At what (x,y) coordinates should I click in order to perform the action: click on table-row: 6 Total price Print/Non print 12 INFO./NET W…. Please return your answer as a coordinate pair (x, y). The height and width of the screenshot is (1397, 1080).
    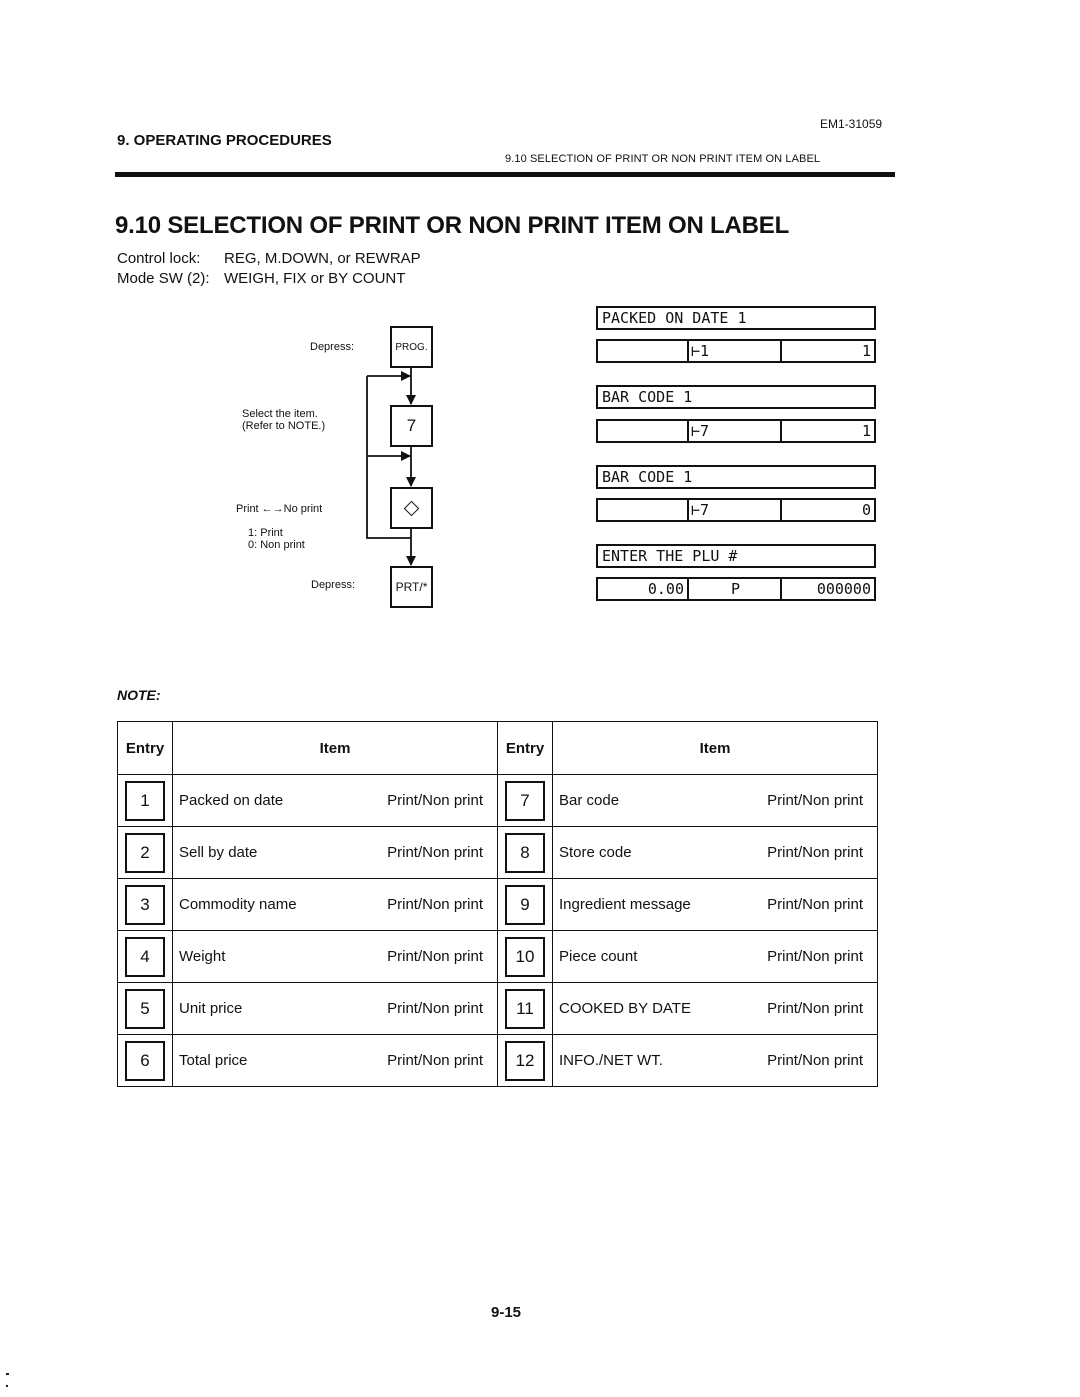
    Looking at the image, I should click on (497, 1060).